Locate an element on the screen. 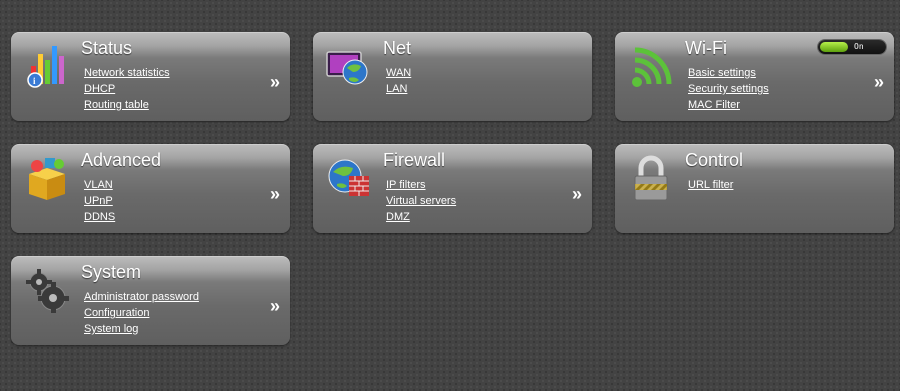  link-upnp: UPnP is located at coordinates (99, 201).